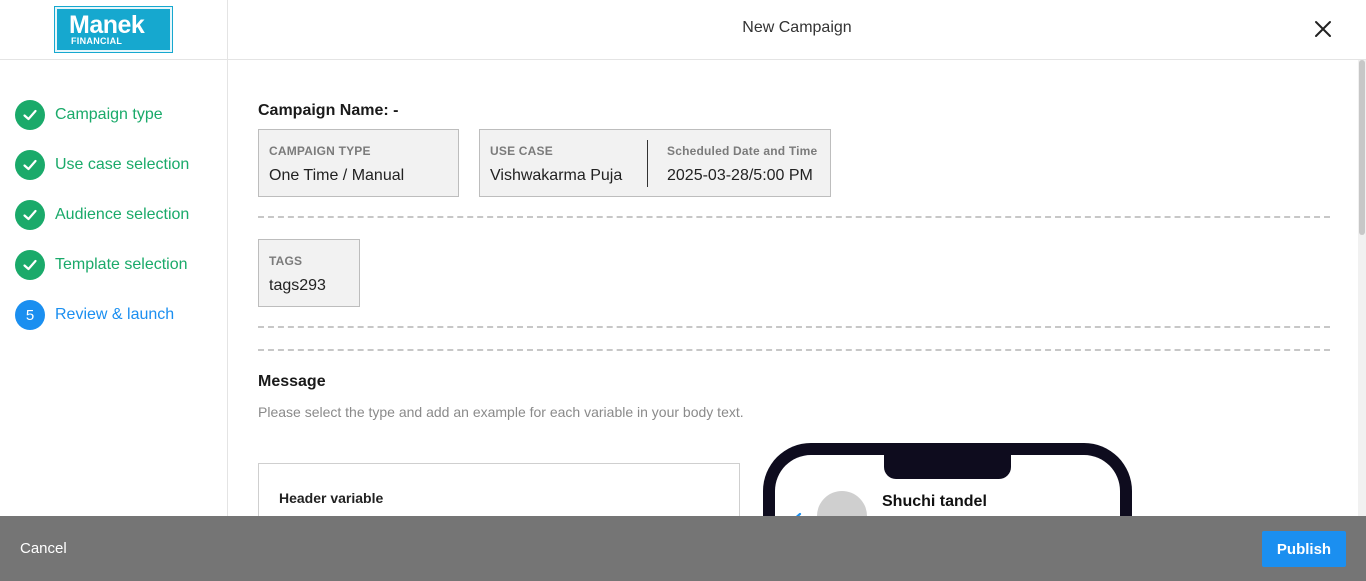 The height and width of the screenshot is (581, 1366). What do you see at coordinates (556, 175) in the screenshot?
I see `use-case-value: Vishwakarma Puja` at bounding box center [556, 175].